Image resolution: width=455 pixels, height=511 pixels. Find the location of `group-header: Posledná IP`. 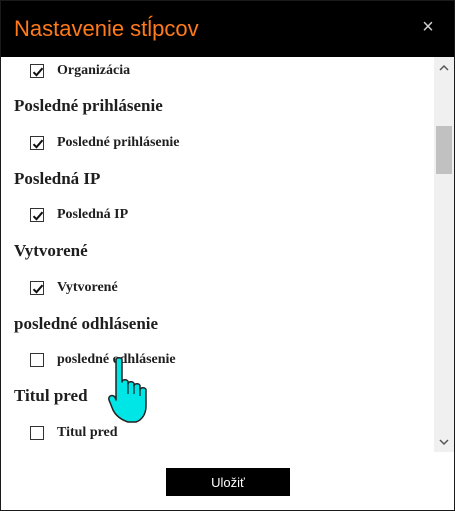

group-header: Posledná IP is located at coordinates (57, 178).